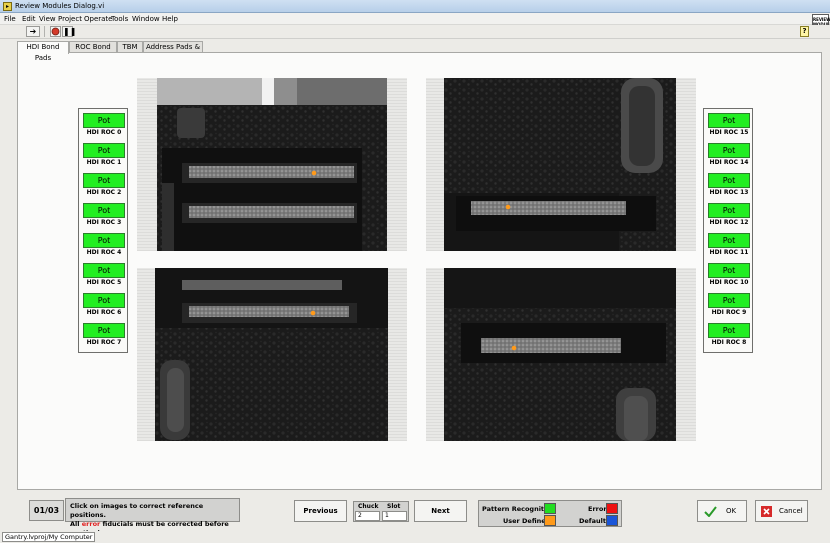 Image resolution: width=830 pixels, height=543 pixels. I want to click on roc-item: Pot HDI ROC 5, so click(103, 277).